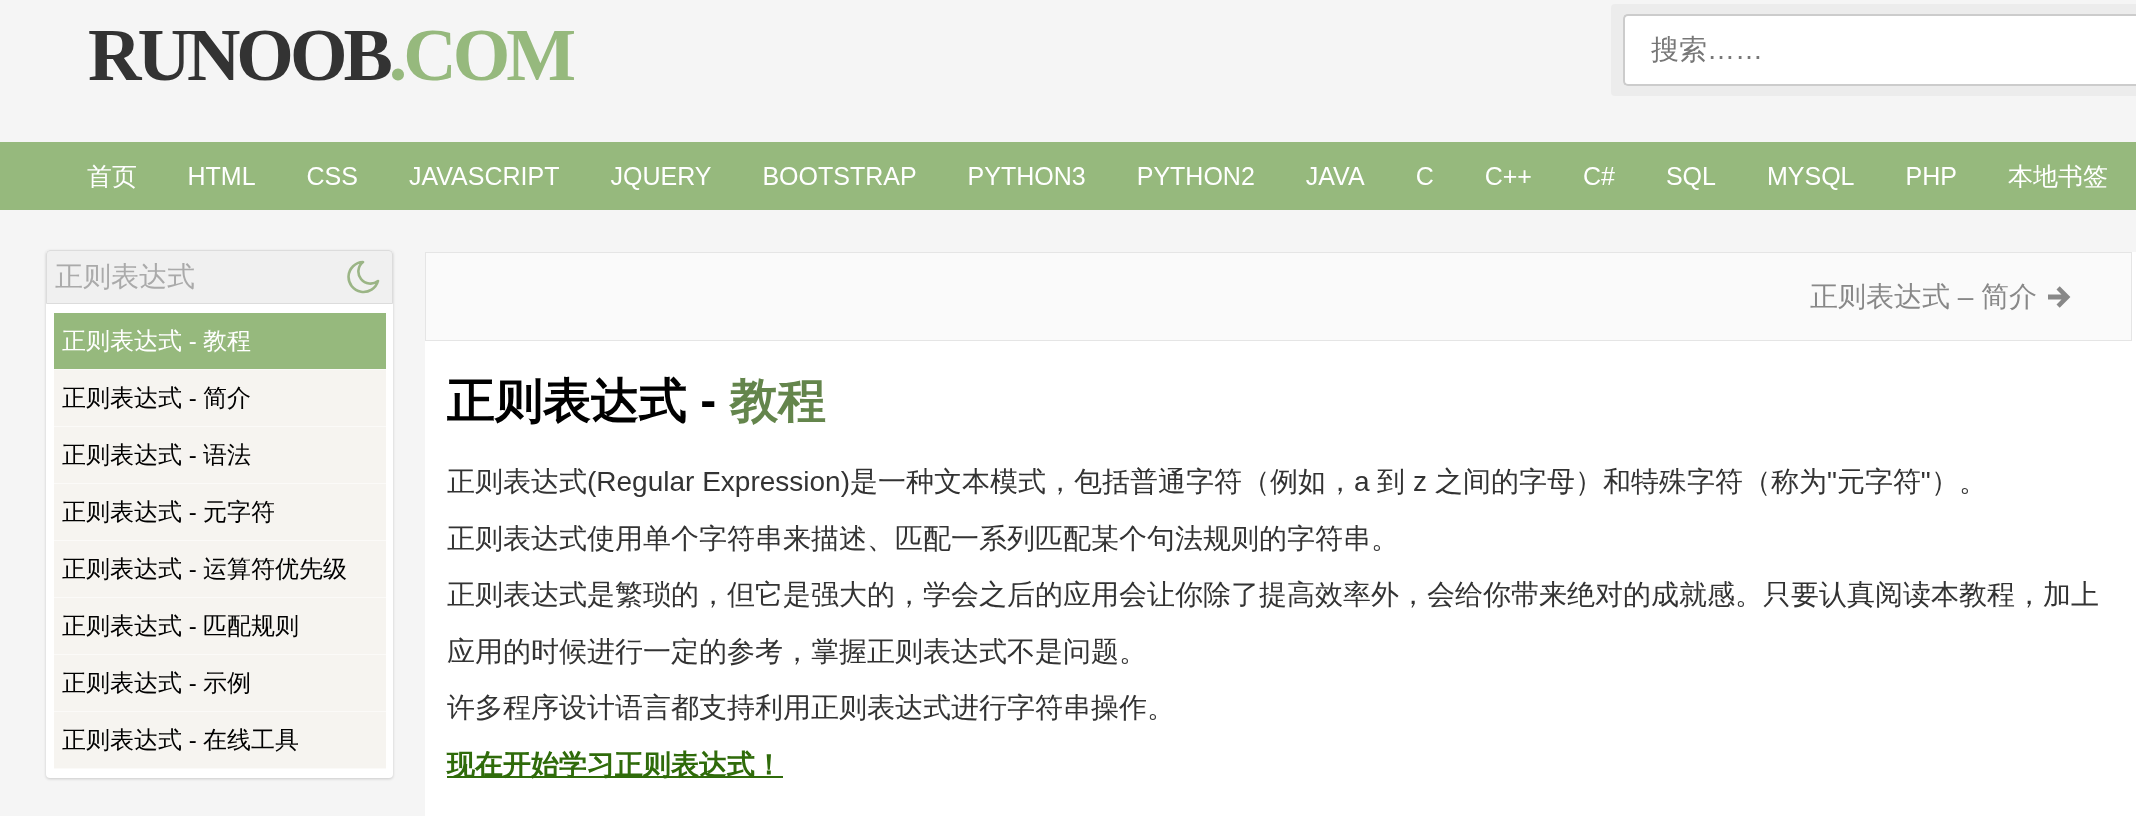  What do you see at coordinates (1599, 176) in the screenshot?
I see `nav-link: C#` at bounding box center [1599, 176].